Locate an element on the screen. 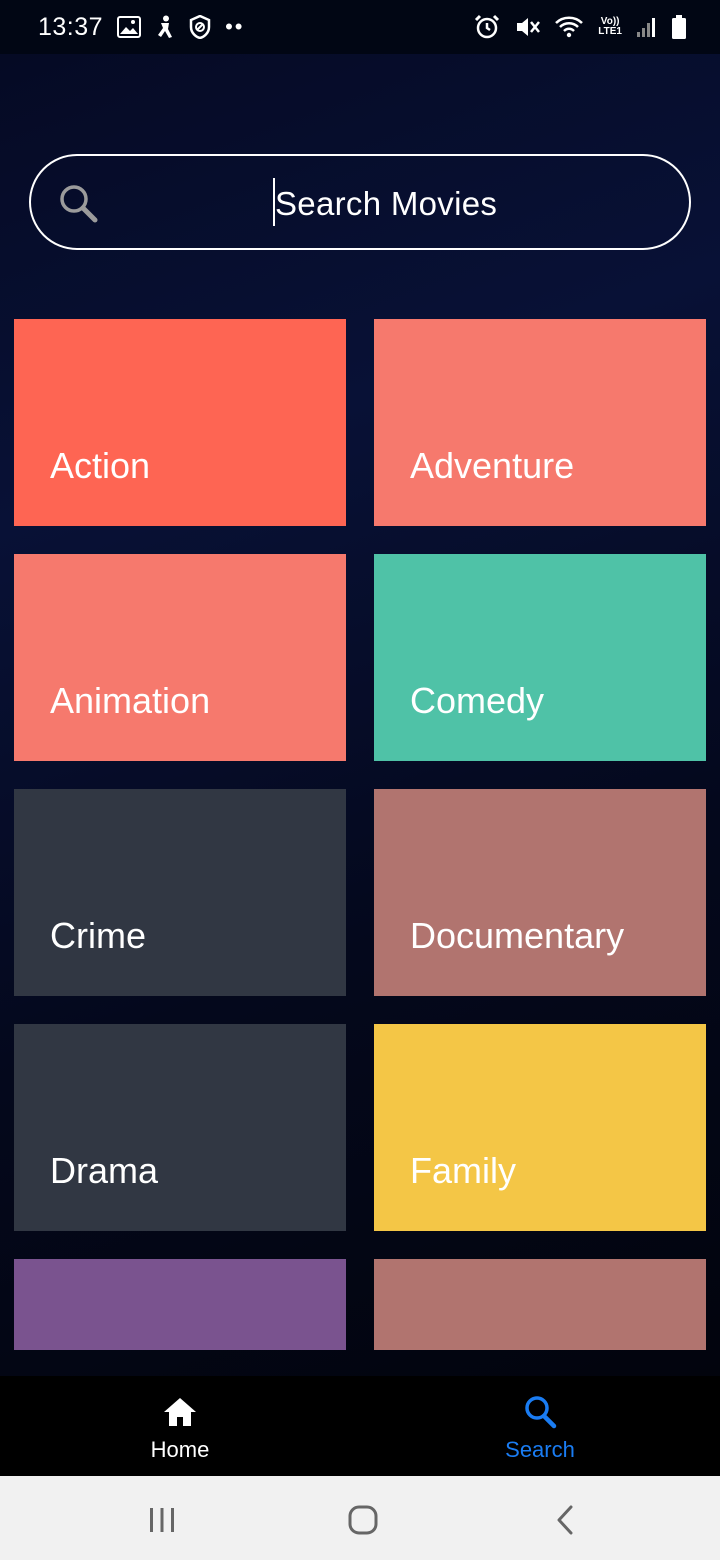 Image resolution: width=720 pixels, height=1560 pixels. bottom-nav: Home Search is located at coordinates (360, 1426).